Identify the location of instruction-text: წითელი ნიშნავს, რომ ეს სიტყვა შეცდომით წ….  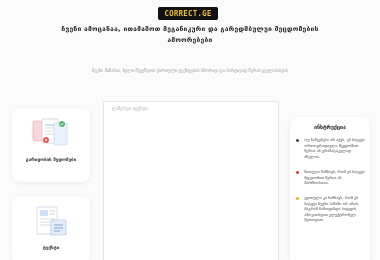
(334, 177).